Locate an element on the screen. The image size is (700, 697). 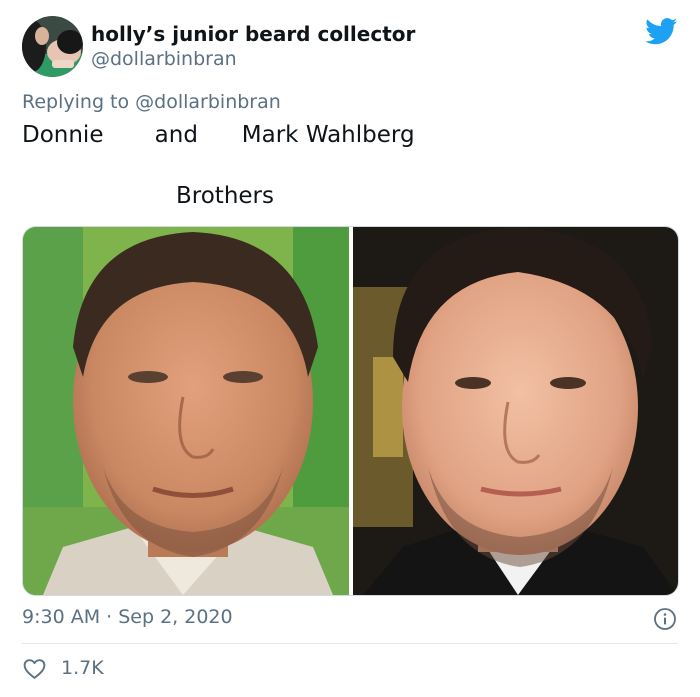
avatar is located at coordinates (52, 46).